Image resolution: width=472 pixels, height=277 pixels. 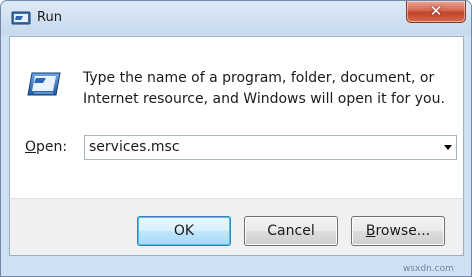 What do you see at coordinates (270, 147) in the screenshot?
I see `open-combobox: services.msc` at bounding box center [270, 147].